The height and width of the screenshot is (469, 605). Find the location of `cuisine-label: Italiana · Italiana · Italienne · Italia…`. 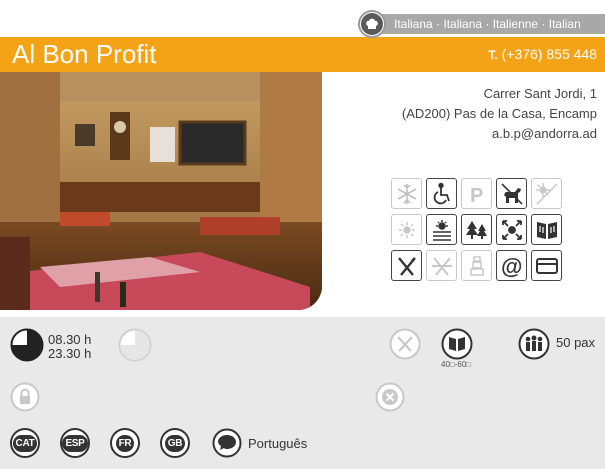

cuisine-label: Italiana · Italiana · Italienne · Italia… is located at coordinates (488, 24).